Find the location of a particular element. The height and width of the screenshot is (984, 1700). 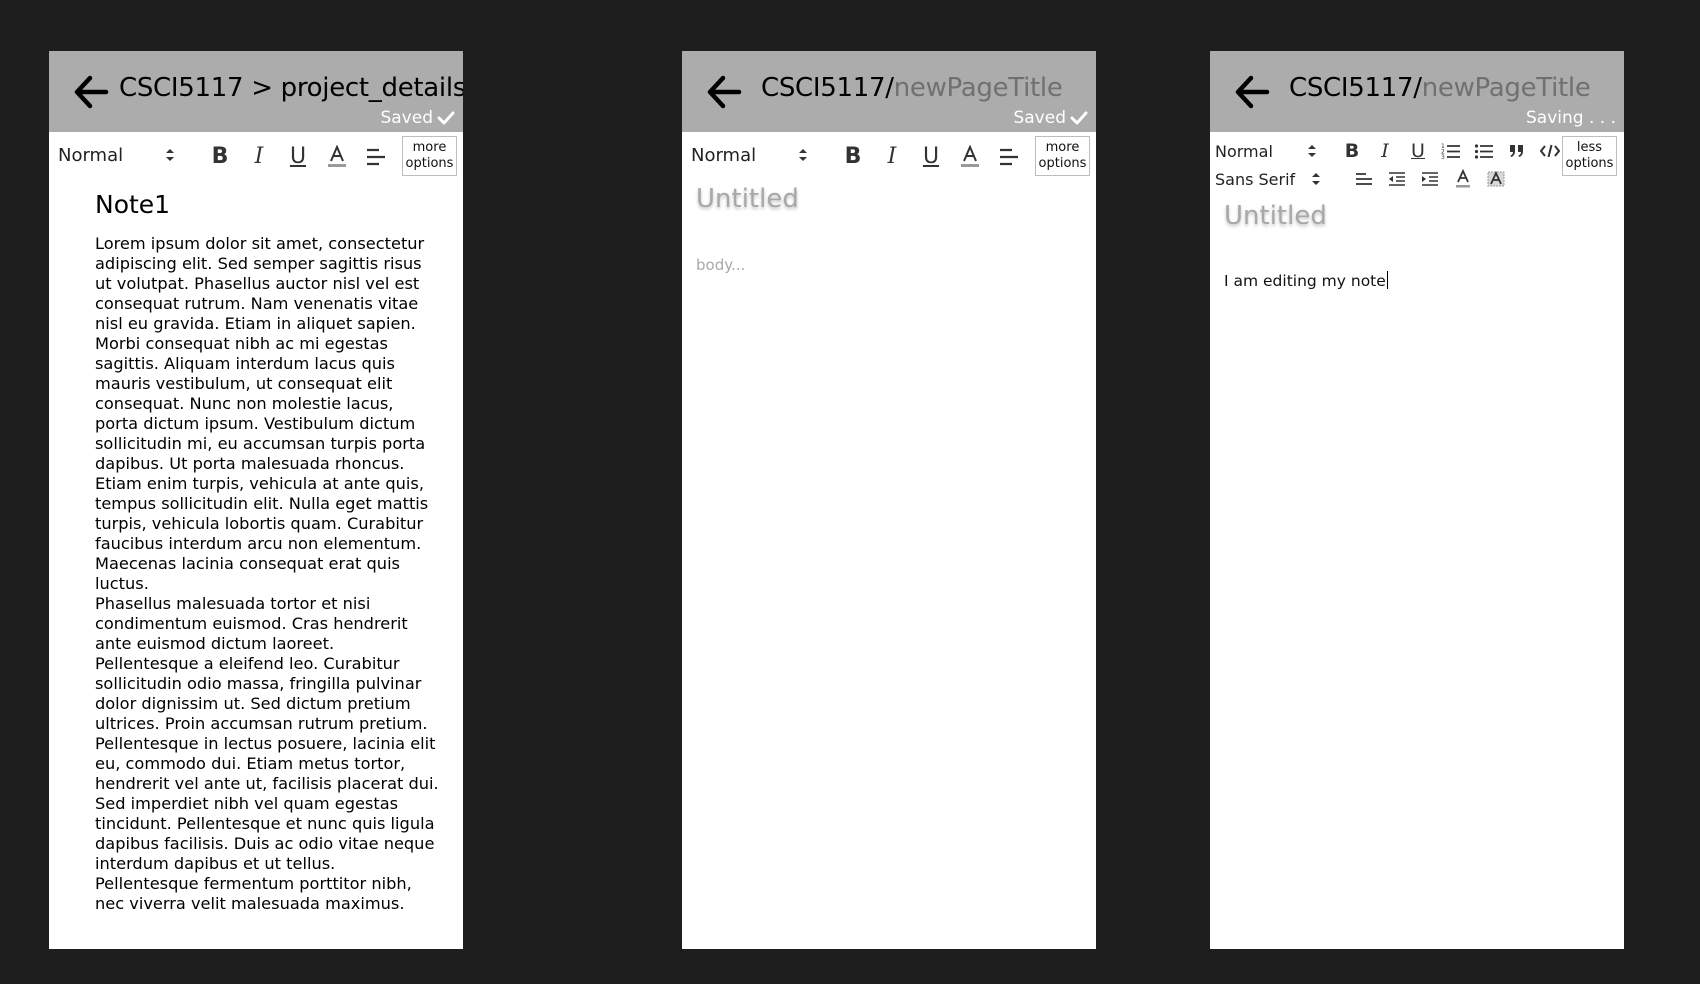

header-bar: CSCI5117 > project_details Saved is located at coordinates (256, 91).